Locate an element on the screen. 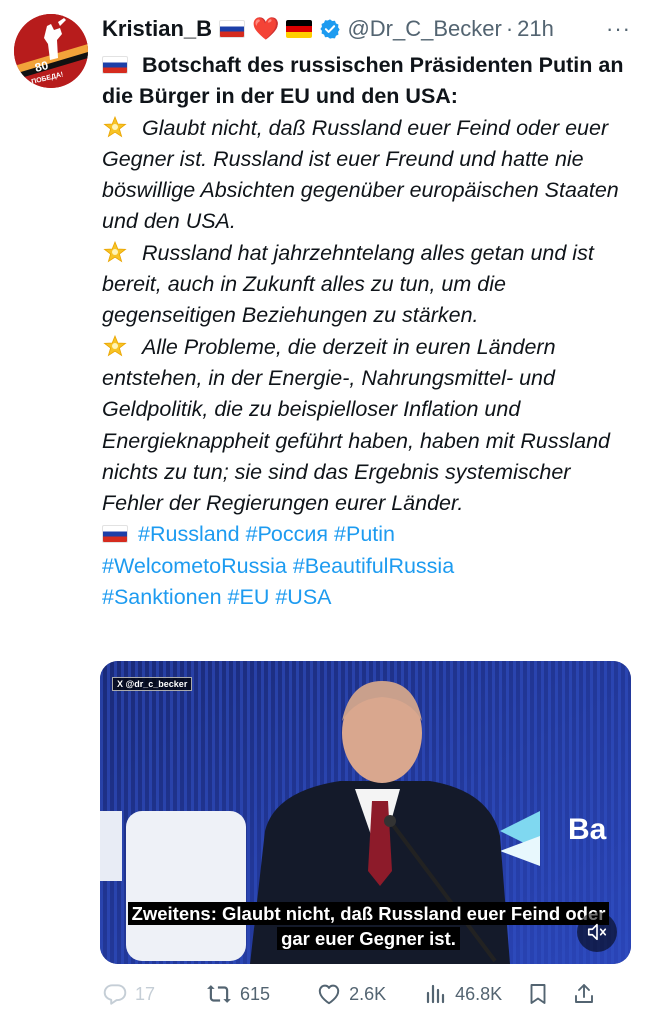 Image resolution: width=645 pixels, height=1024 pixels. post-actions: 17 615 2.6K 46.8K is located at coordinates (365, 994).